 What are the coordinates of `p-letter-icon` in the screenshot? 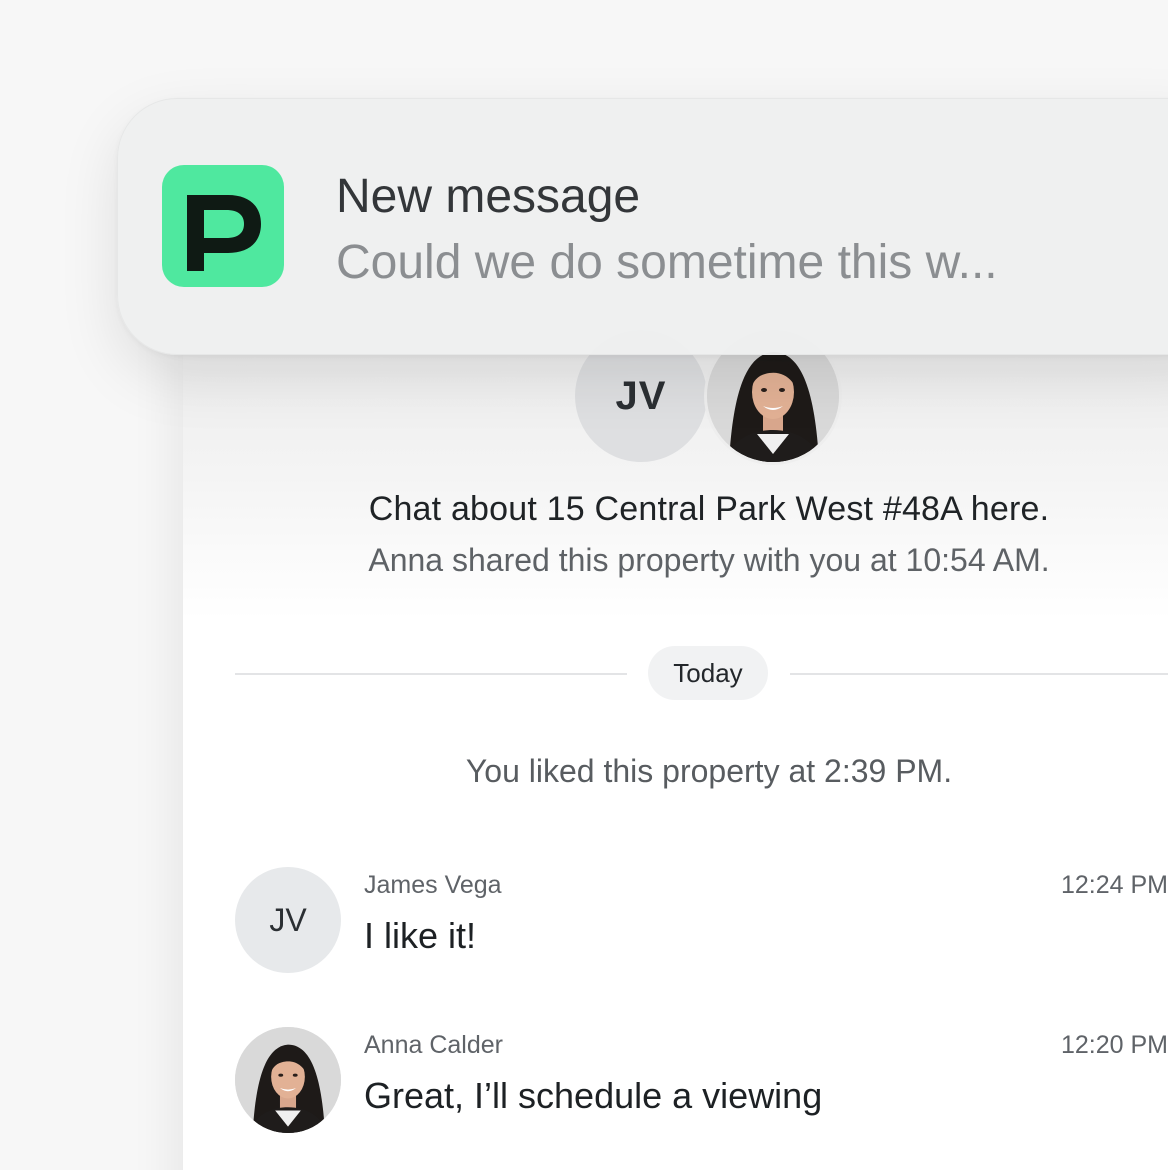 It's located at (224, 233).